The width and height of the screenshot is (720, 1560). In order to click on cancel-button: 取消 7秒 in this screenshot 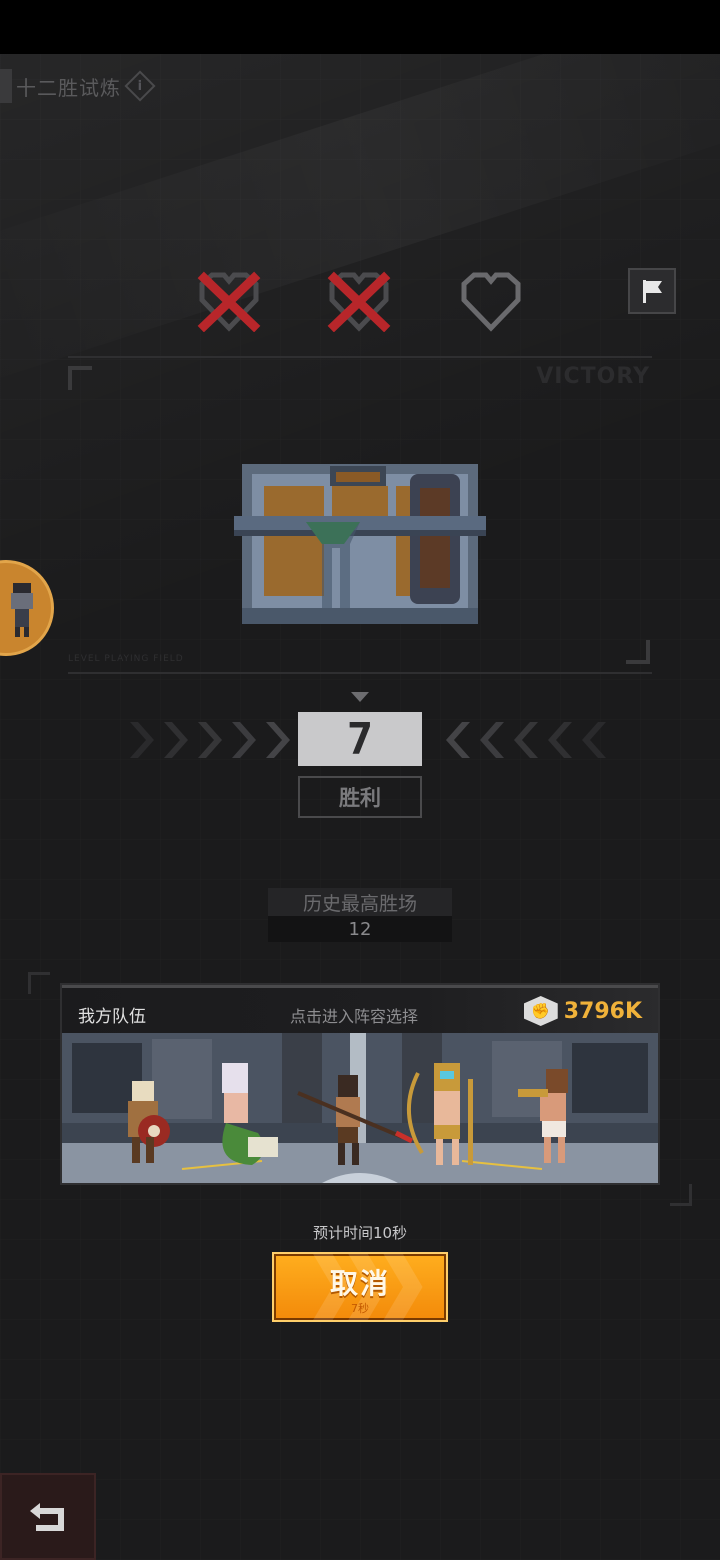, I will do `click(360, 1287)`.